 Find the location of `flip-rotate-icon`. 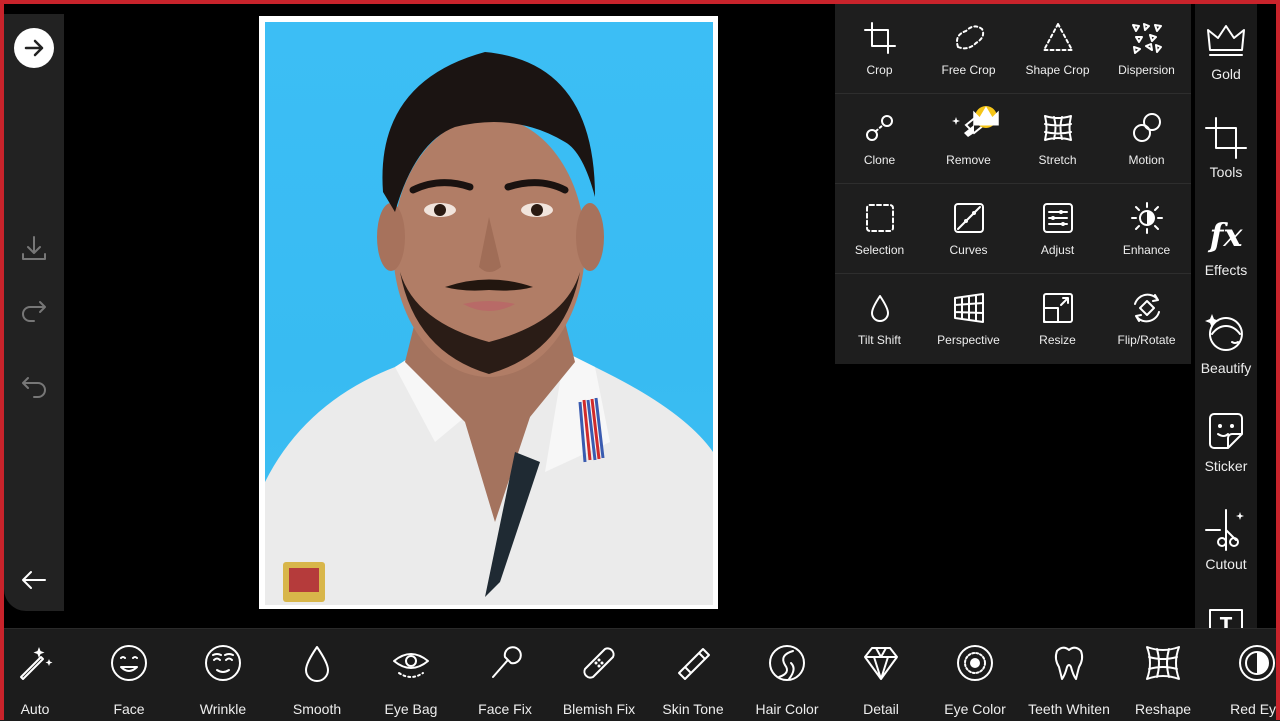

flip-rotate-icon is located at coordinates (1146, 308).